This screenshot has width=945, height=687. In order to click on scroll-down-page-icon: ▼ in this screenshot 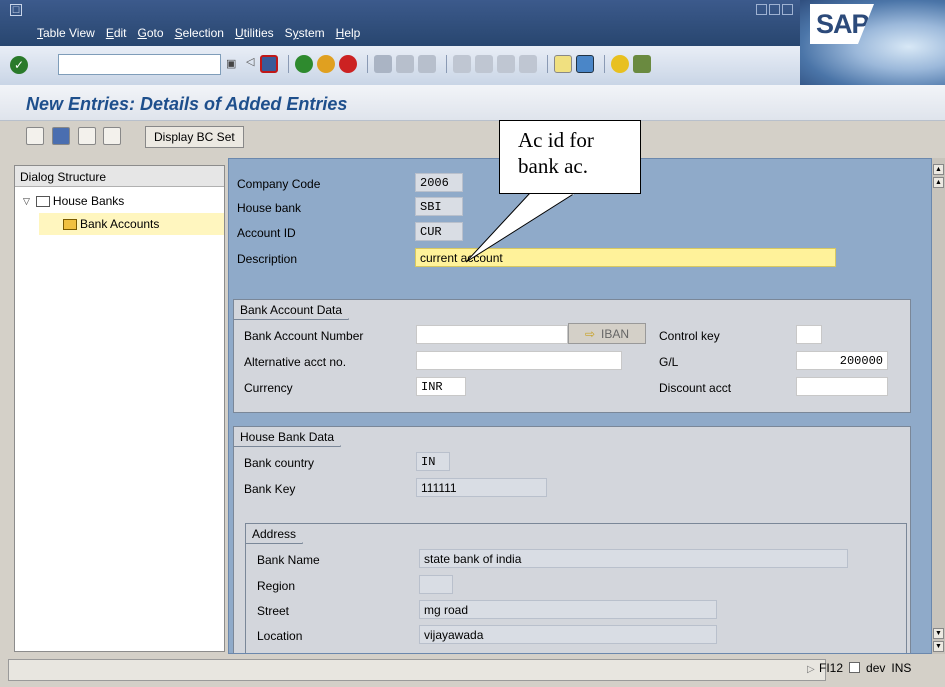, I will do `click(938, 633)`.